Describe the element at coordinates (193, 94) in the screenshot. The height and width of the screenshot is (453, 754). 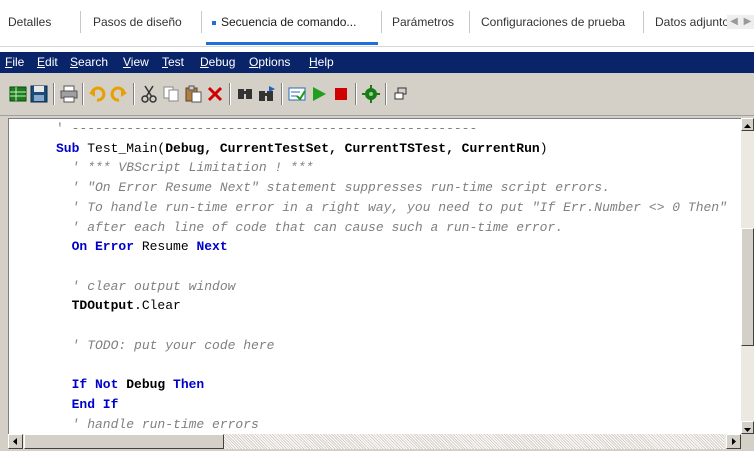
I see `paste-icon` at that location.